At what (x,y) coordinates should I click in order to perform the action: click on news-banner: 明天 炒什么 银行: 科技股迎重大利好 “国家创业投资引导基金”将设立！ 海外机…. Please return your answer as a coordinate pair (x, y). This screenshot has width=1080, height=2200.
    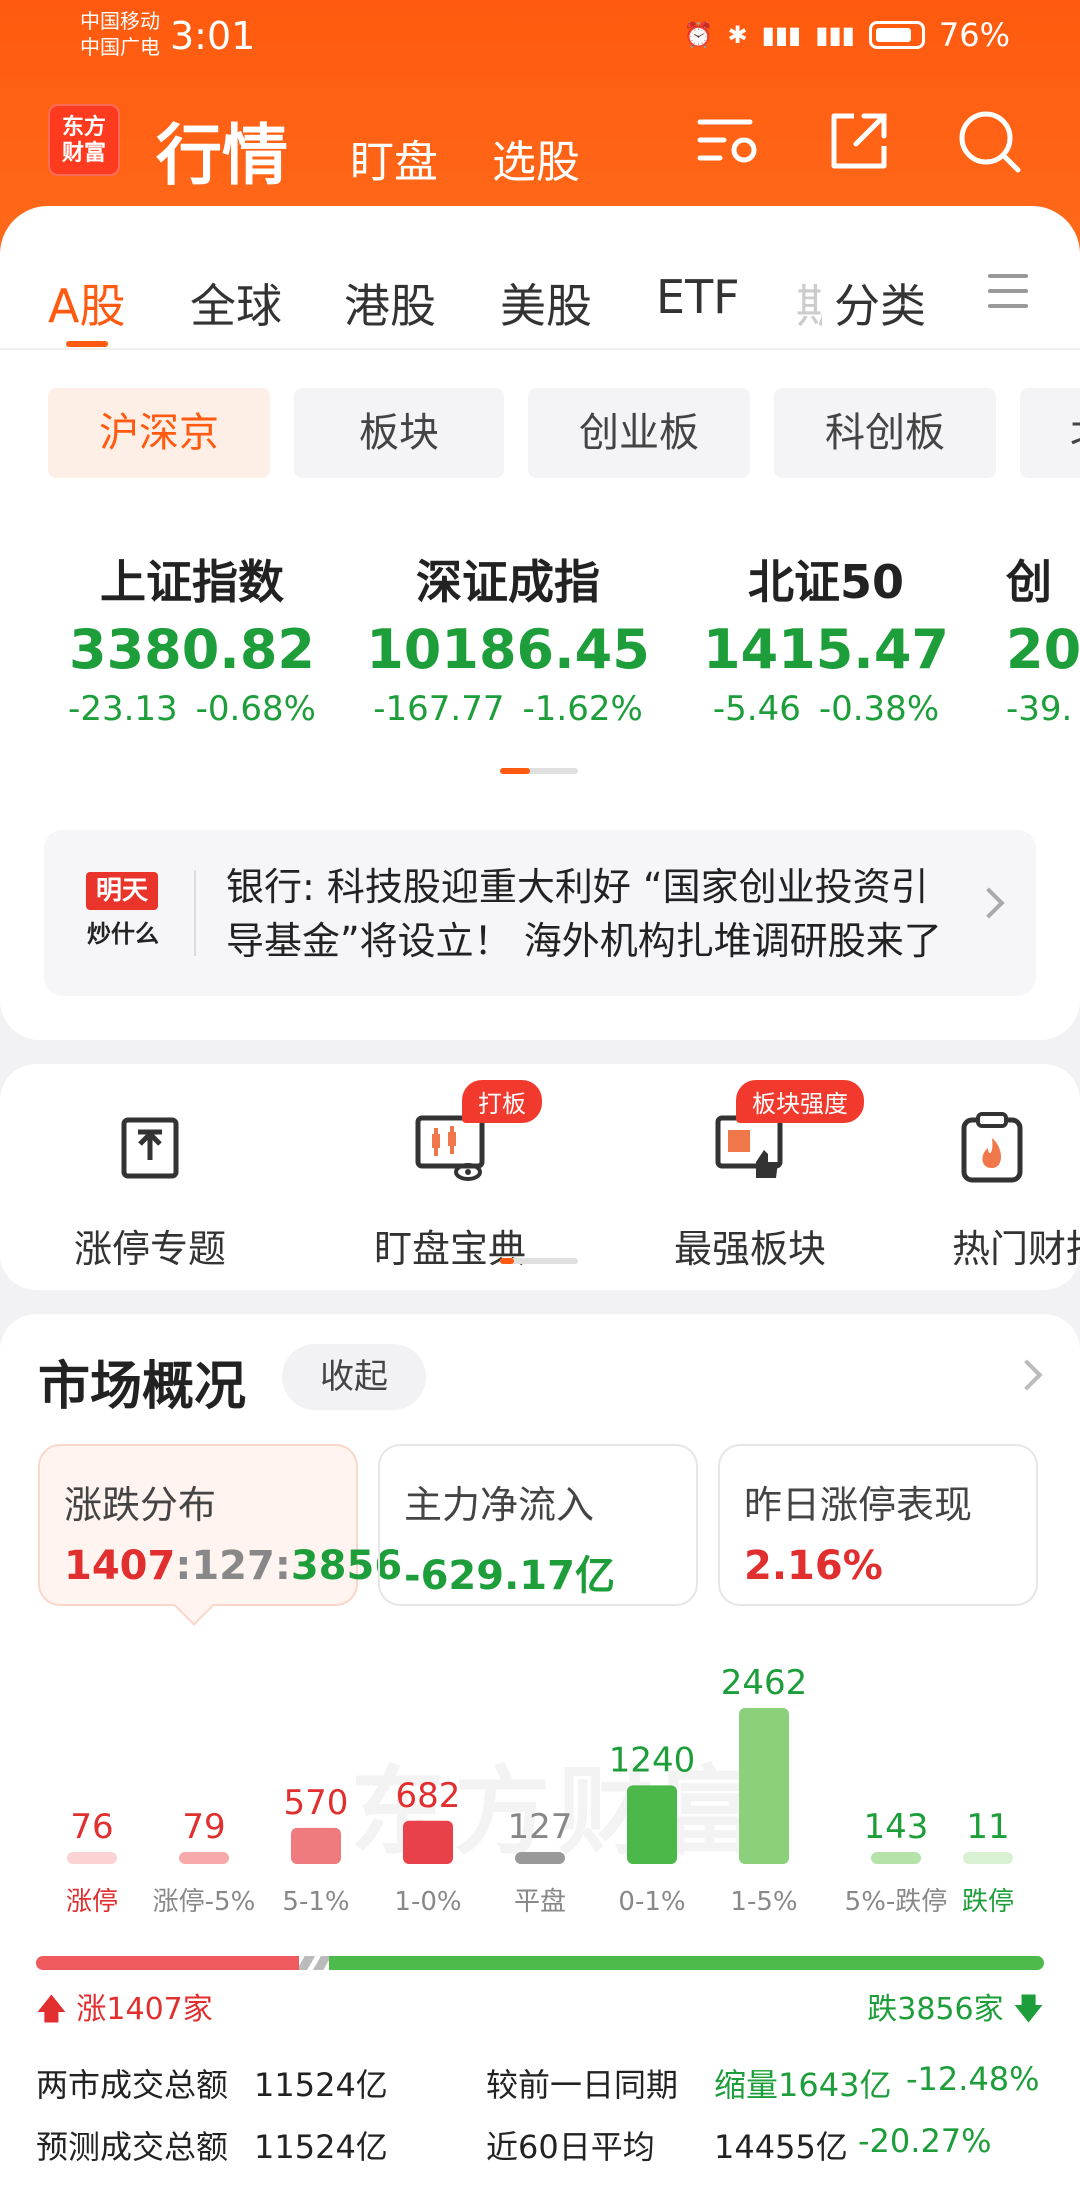
    Looking at the image, I should click on (540, 913).